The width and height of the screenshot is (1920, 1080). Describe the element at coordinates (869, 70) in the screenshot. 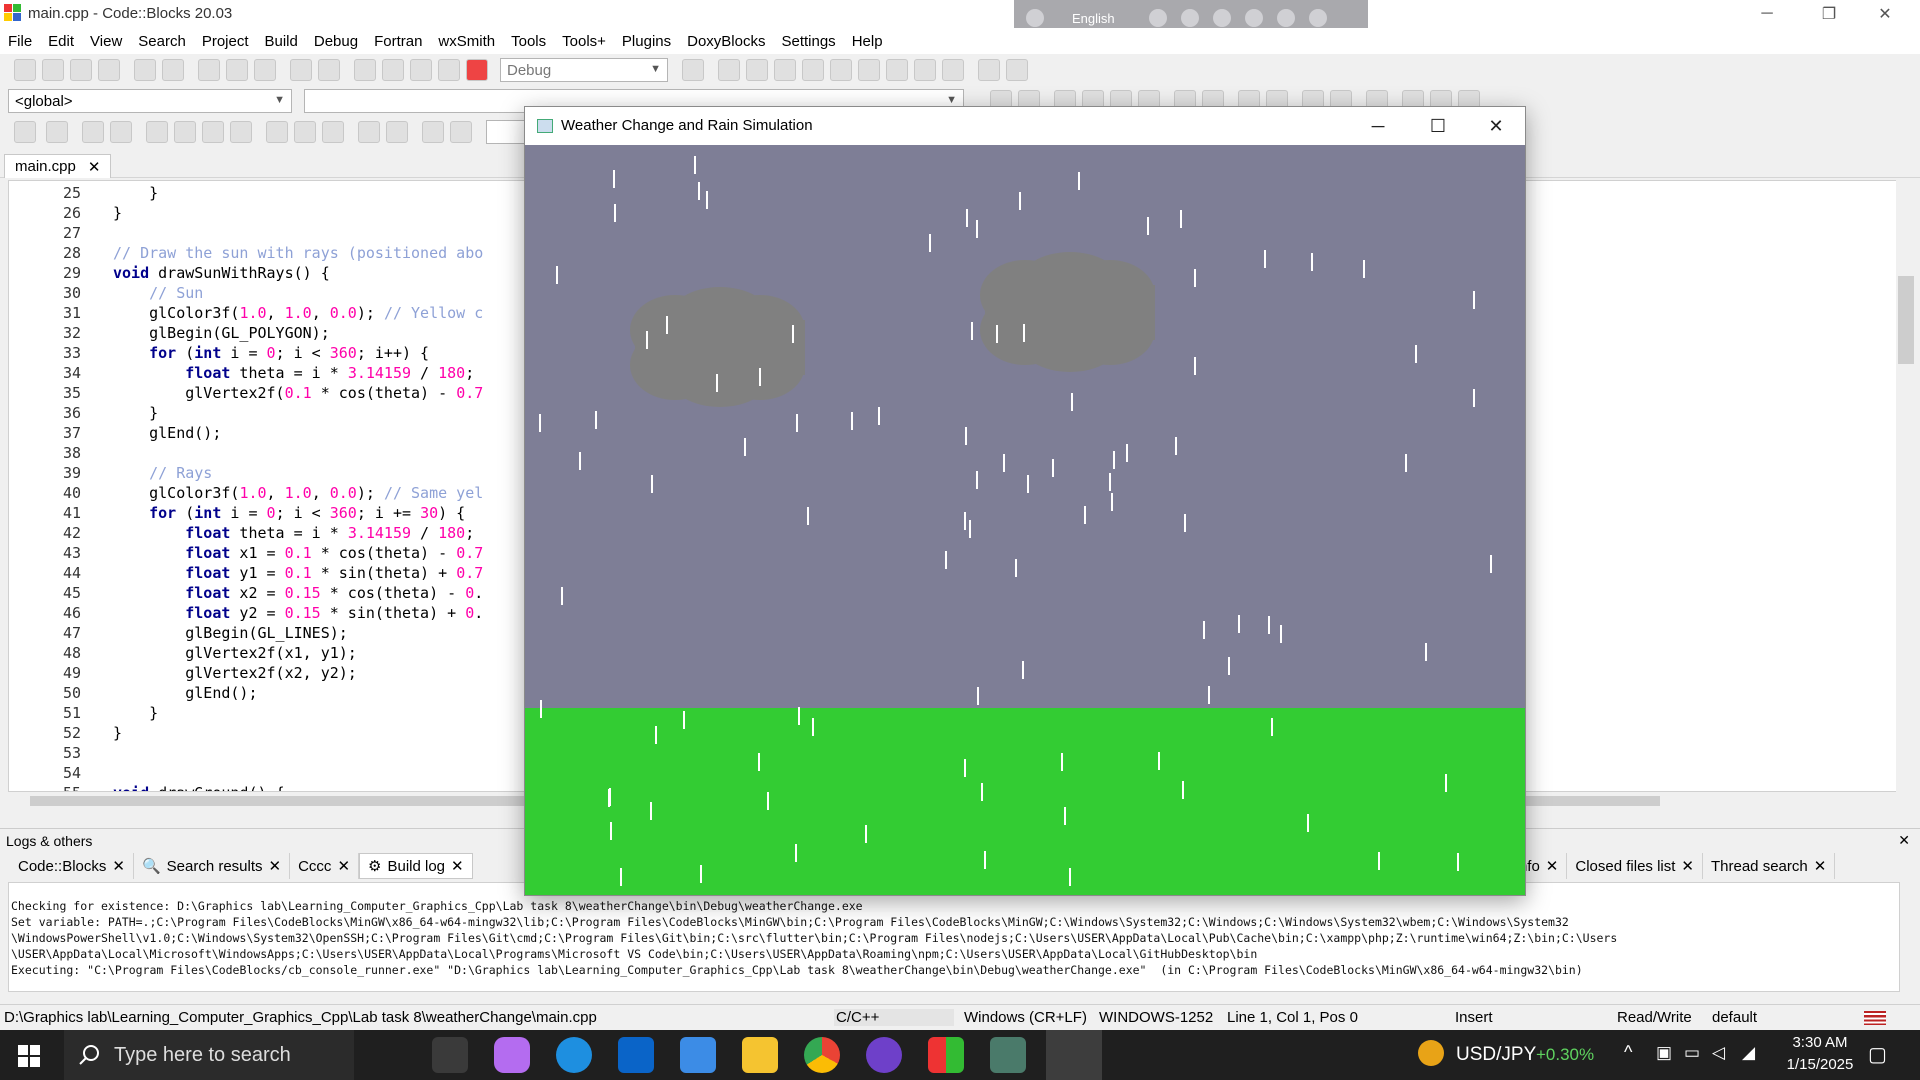

I see `next-instruction-icon` at that location.